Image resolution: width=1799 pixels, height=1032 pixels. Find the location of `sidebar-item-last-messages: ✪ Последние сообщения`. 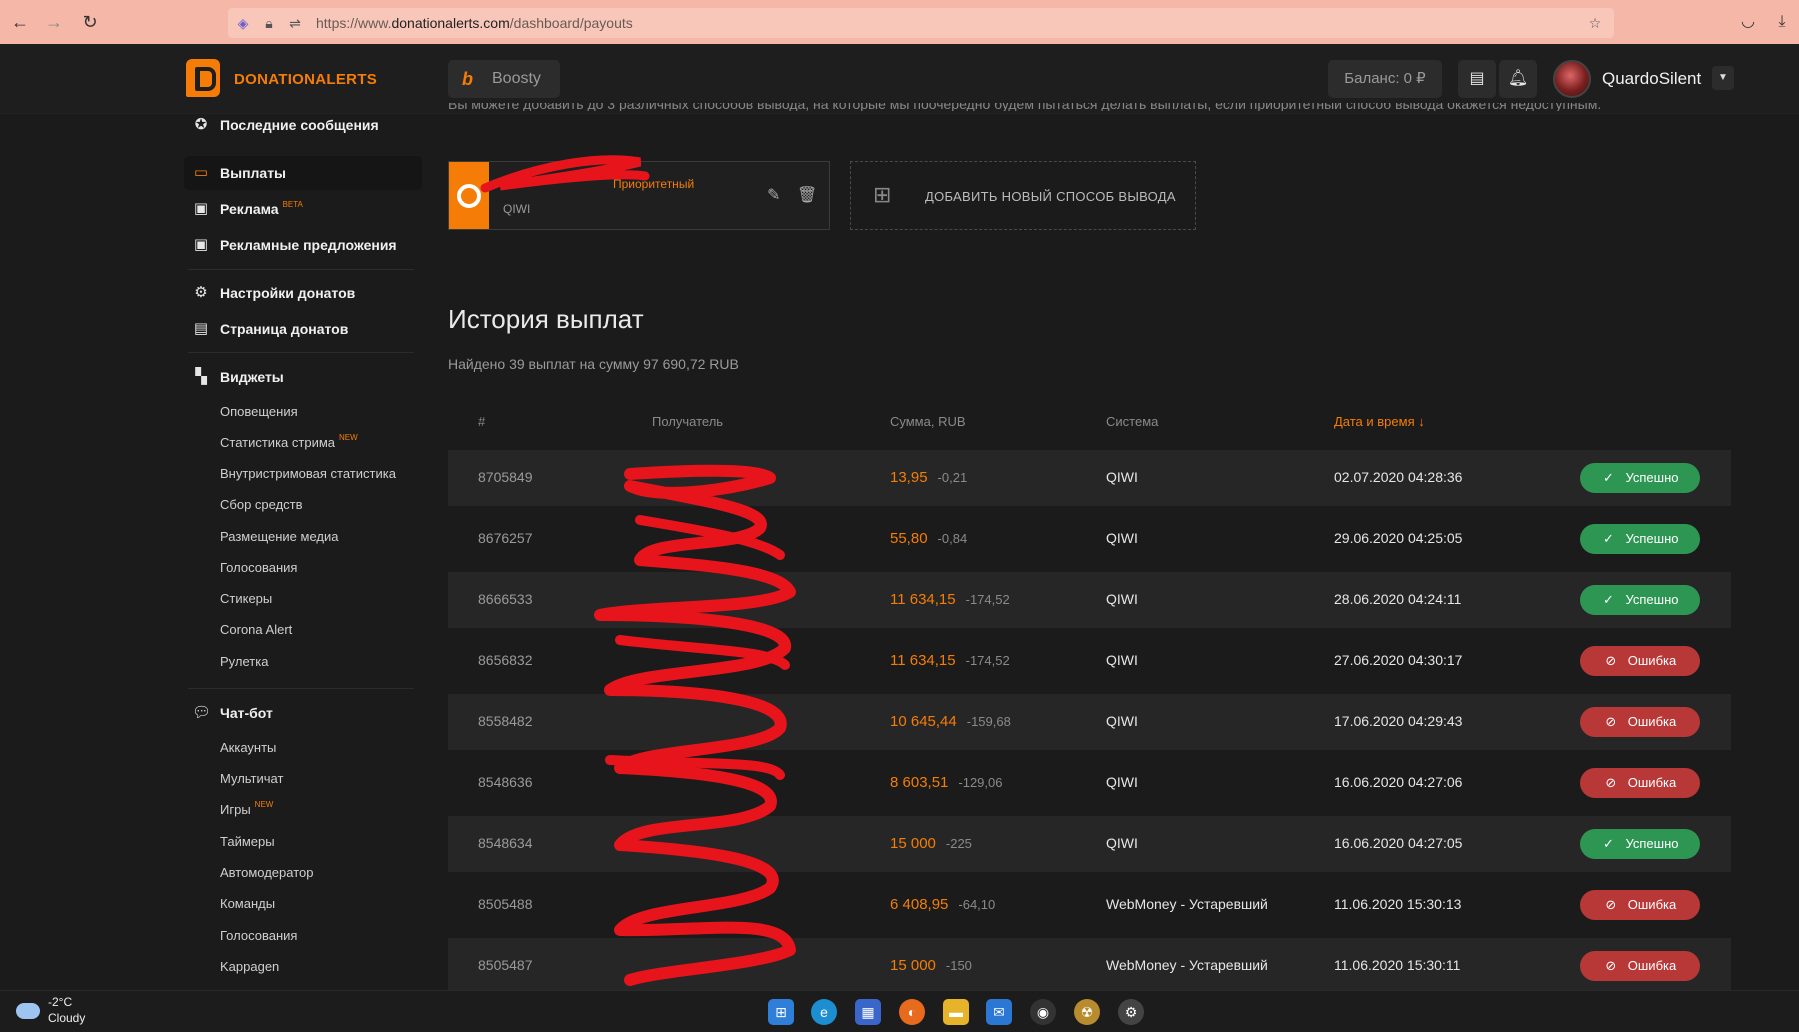

sidebar-item-last-messages: ✪ Последние сообщения is located at coordinates (303, 128).